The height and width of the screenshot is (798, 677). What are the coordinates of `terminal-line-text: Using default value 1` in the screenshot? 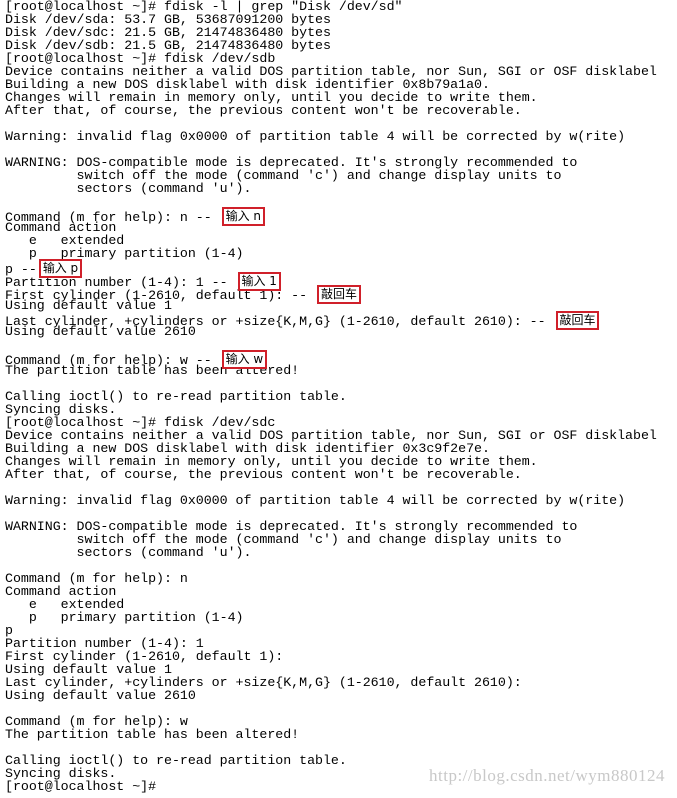 It's located at (88, 305).